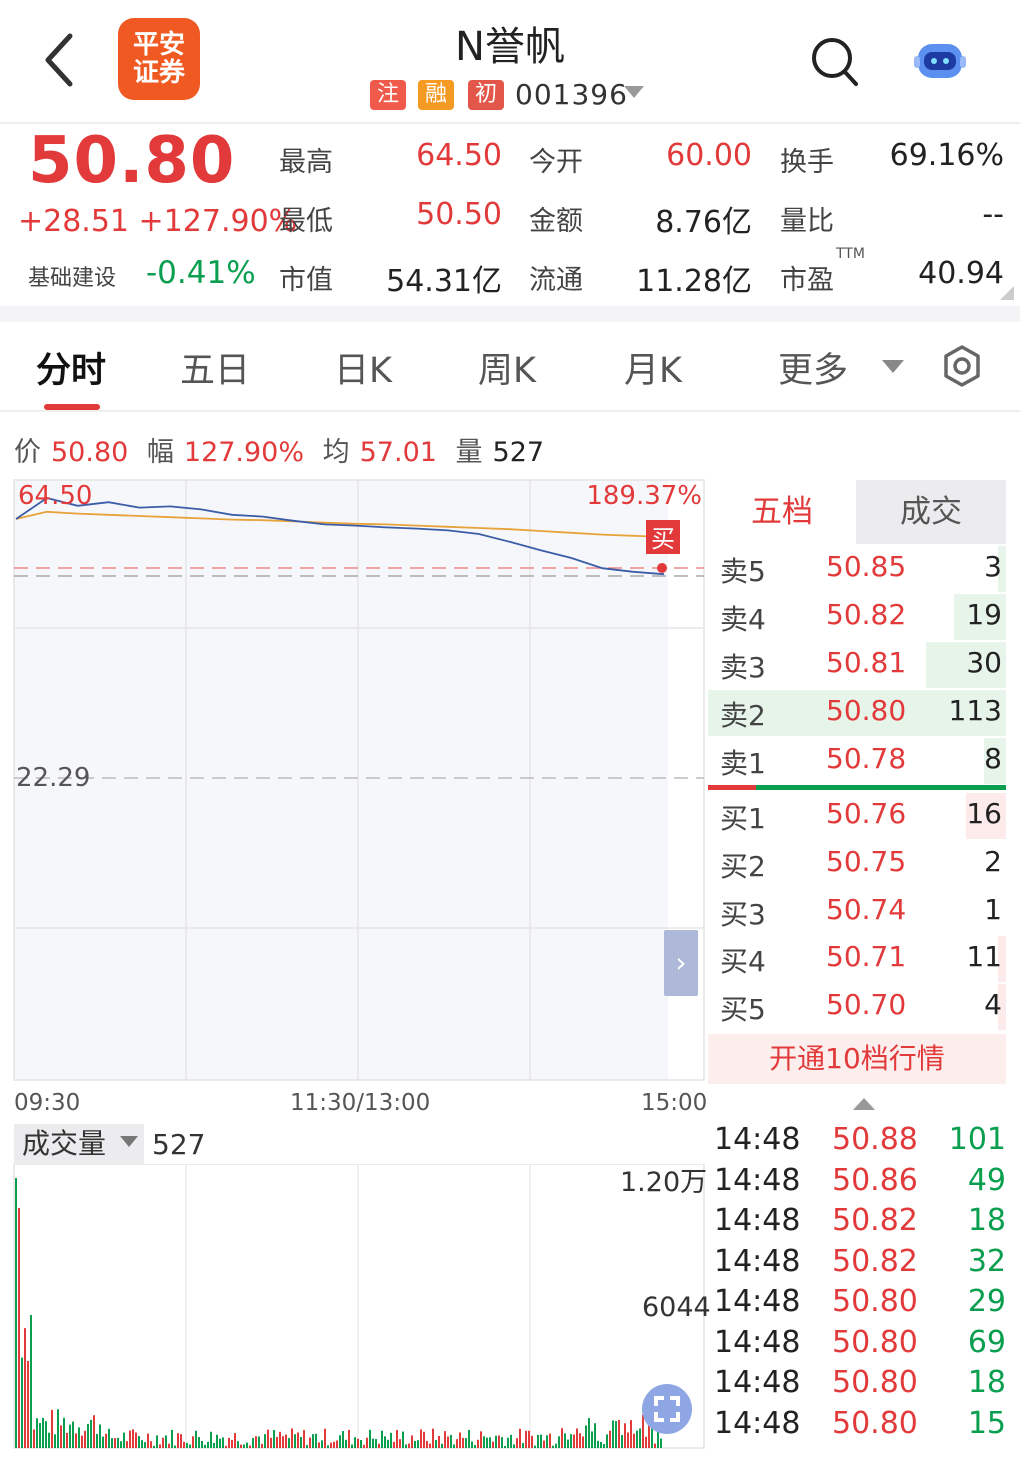 Image resolution: width=1020 pixels, height=1461 pixels. What do you see at coordinates (664, 1182) in the screenshot?
I see `volume-axis-max: 1.20万` at bounding box center [664, 1182].